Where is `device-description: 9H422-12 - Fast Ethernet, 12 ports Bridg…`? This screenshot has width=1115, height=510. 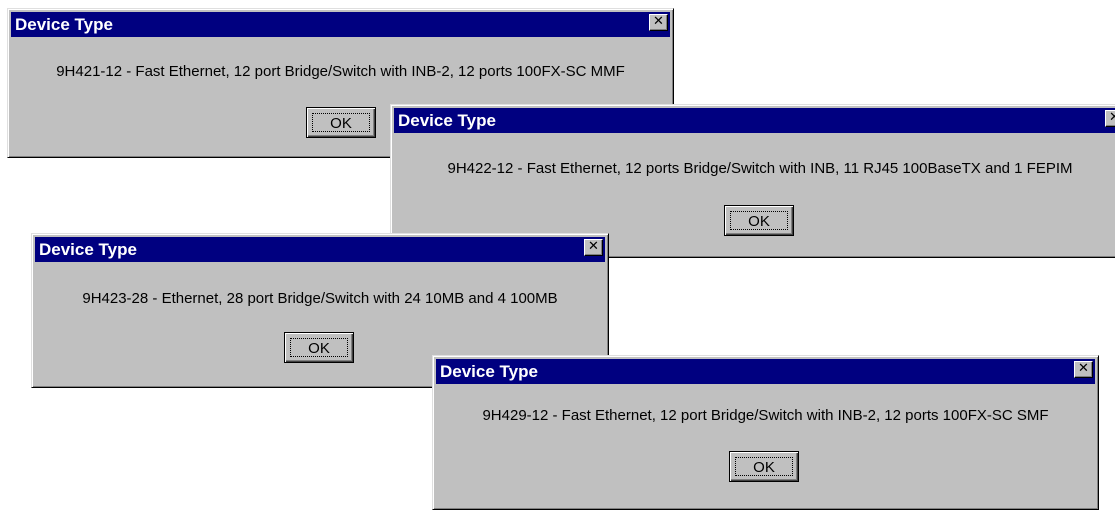 device-description: 9H422-12 - Fast Ethernet, 12 ports Bridg… is located at coordinates (760, 168).